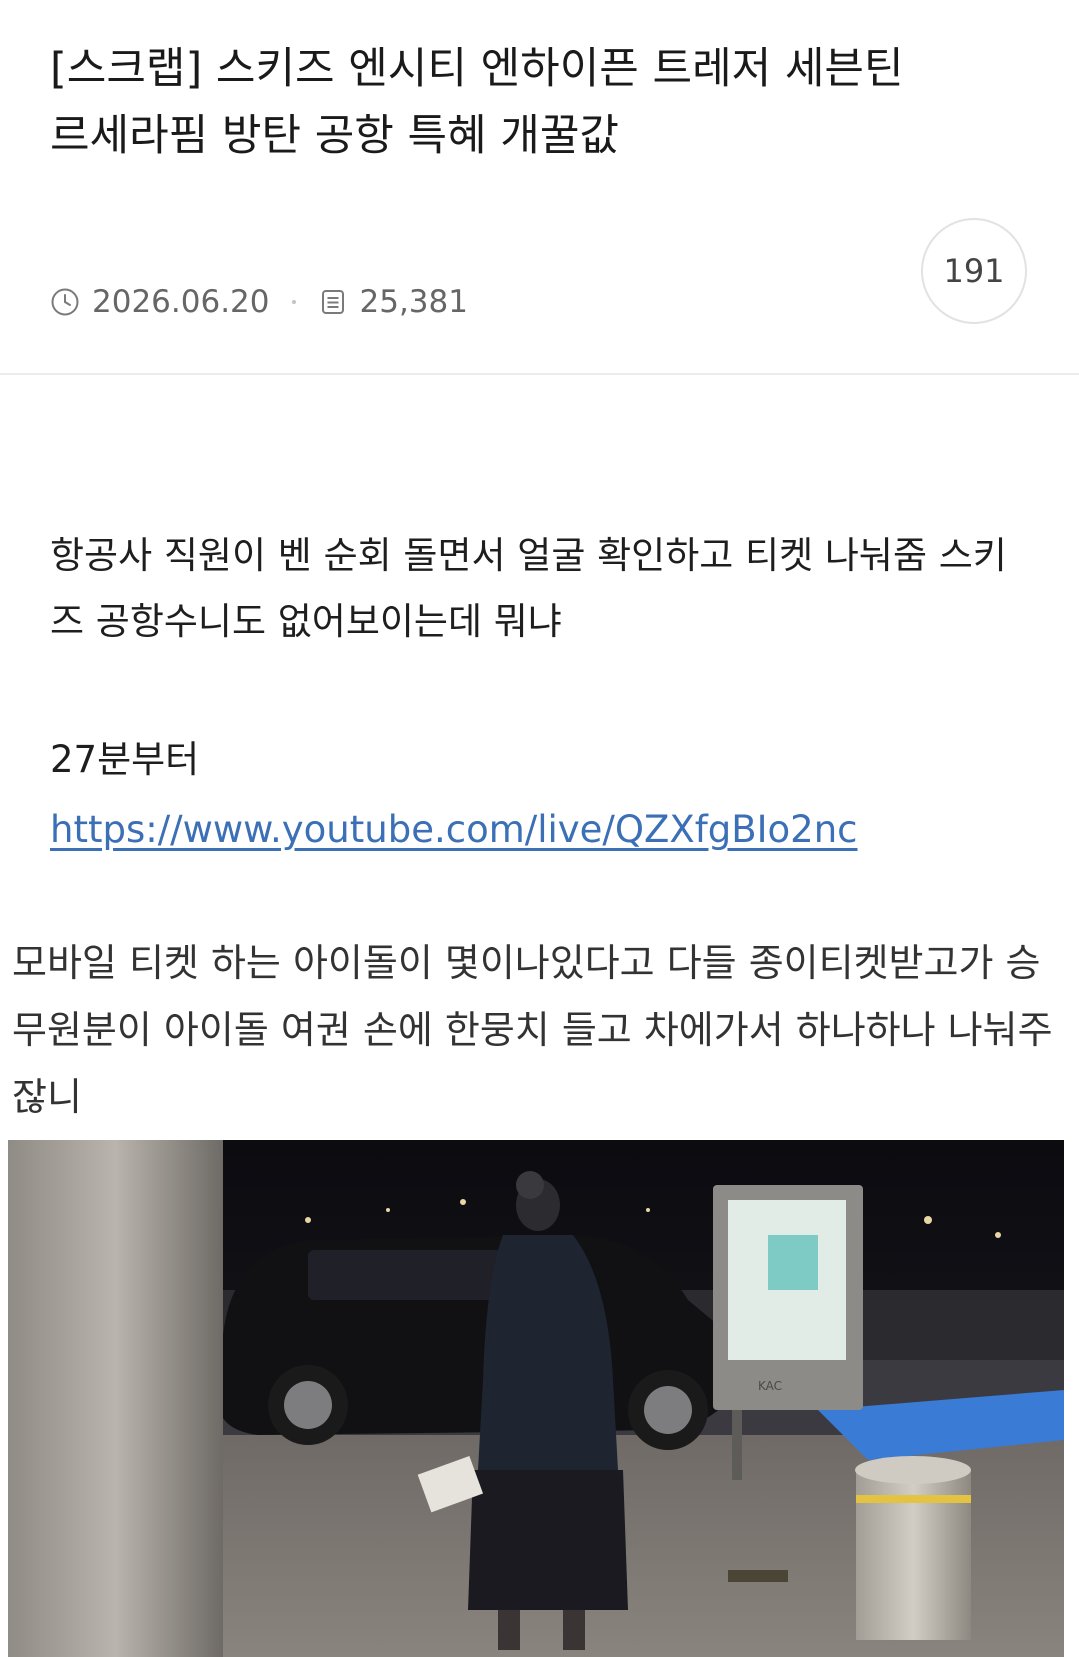 This screenshot has height=1657, width=1079. I want to click on comment-count-button: 191, so click(974, 271).